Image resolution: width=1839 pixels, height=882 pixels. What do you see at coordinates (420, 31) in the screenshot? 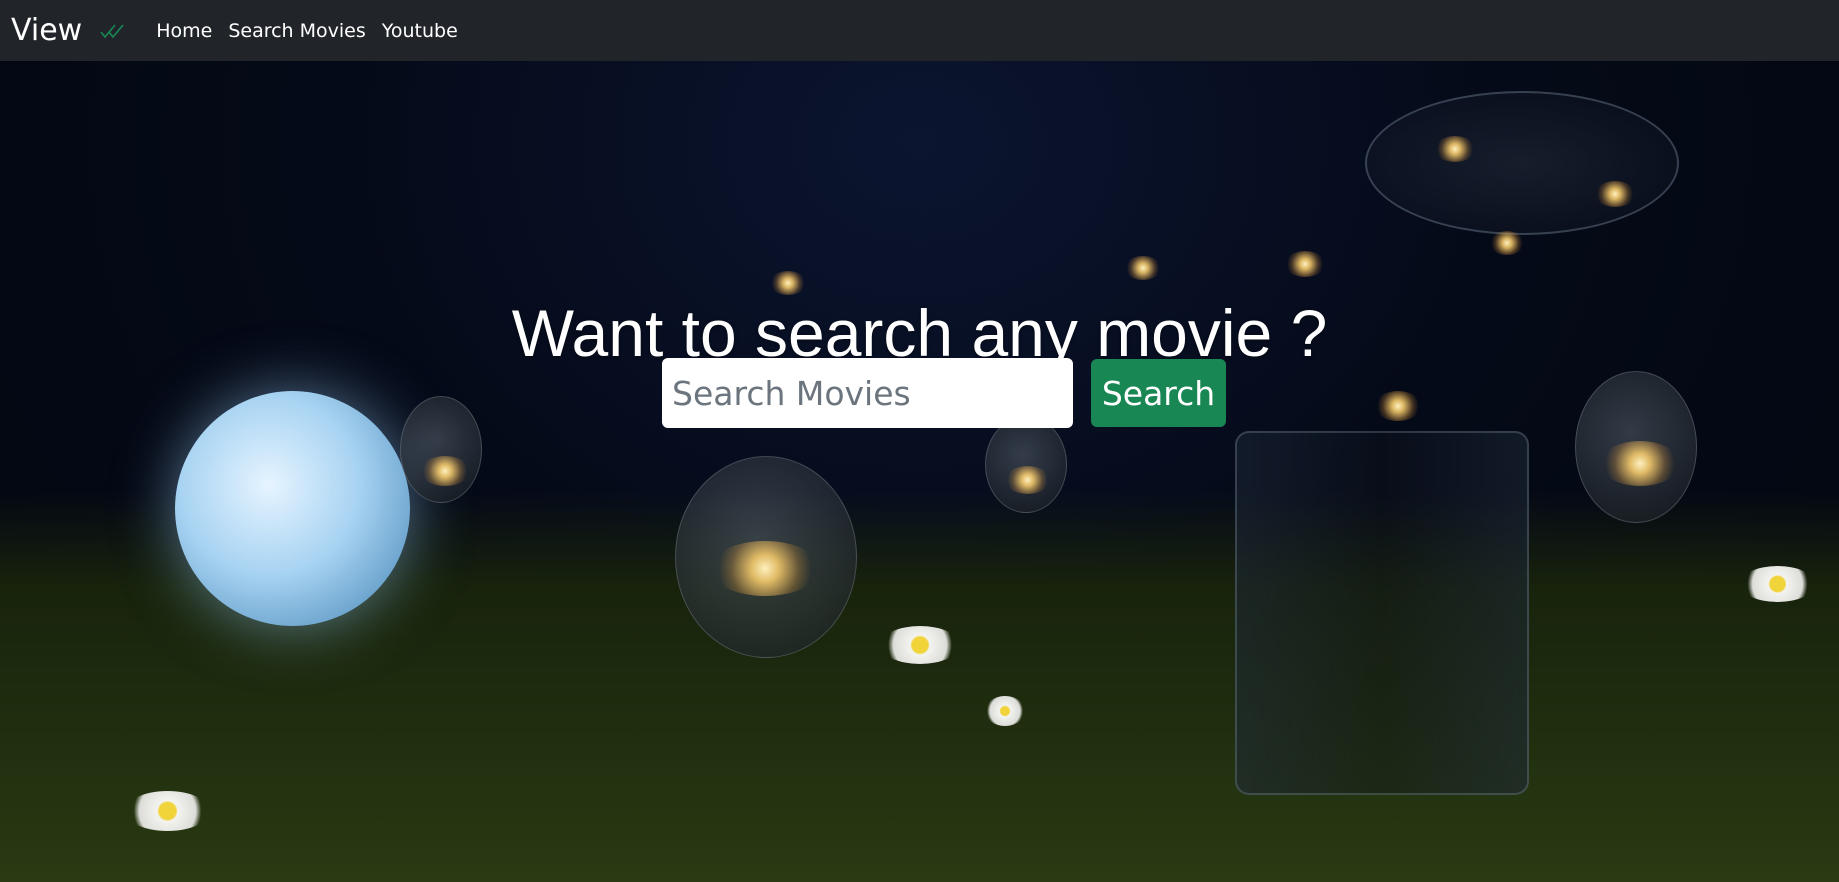
I see `nav-link-youtube: Youtube` at bounding box center [420, 31].